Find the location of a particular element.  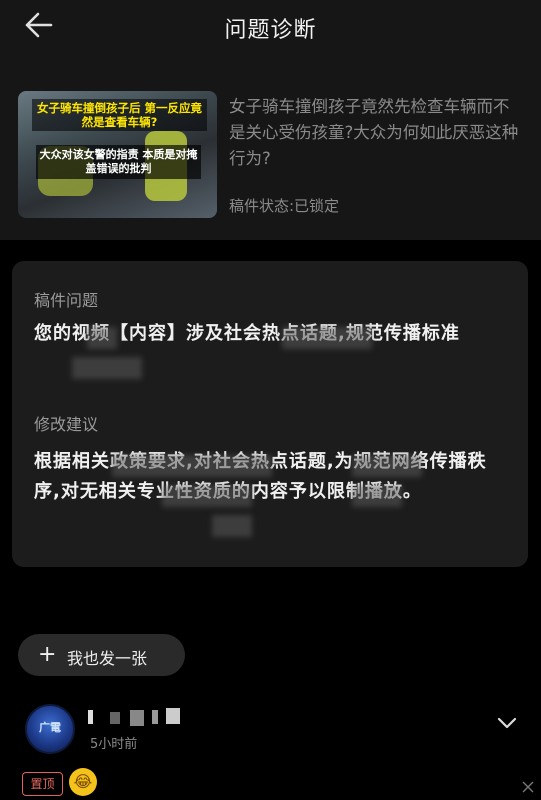

plus-icon: + is located at coordinates (47, 654).